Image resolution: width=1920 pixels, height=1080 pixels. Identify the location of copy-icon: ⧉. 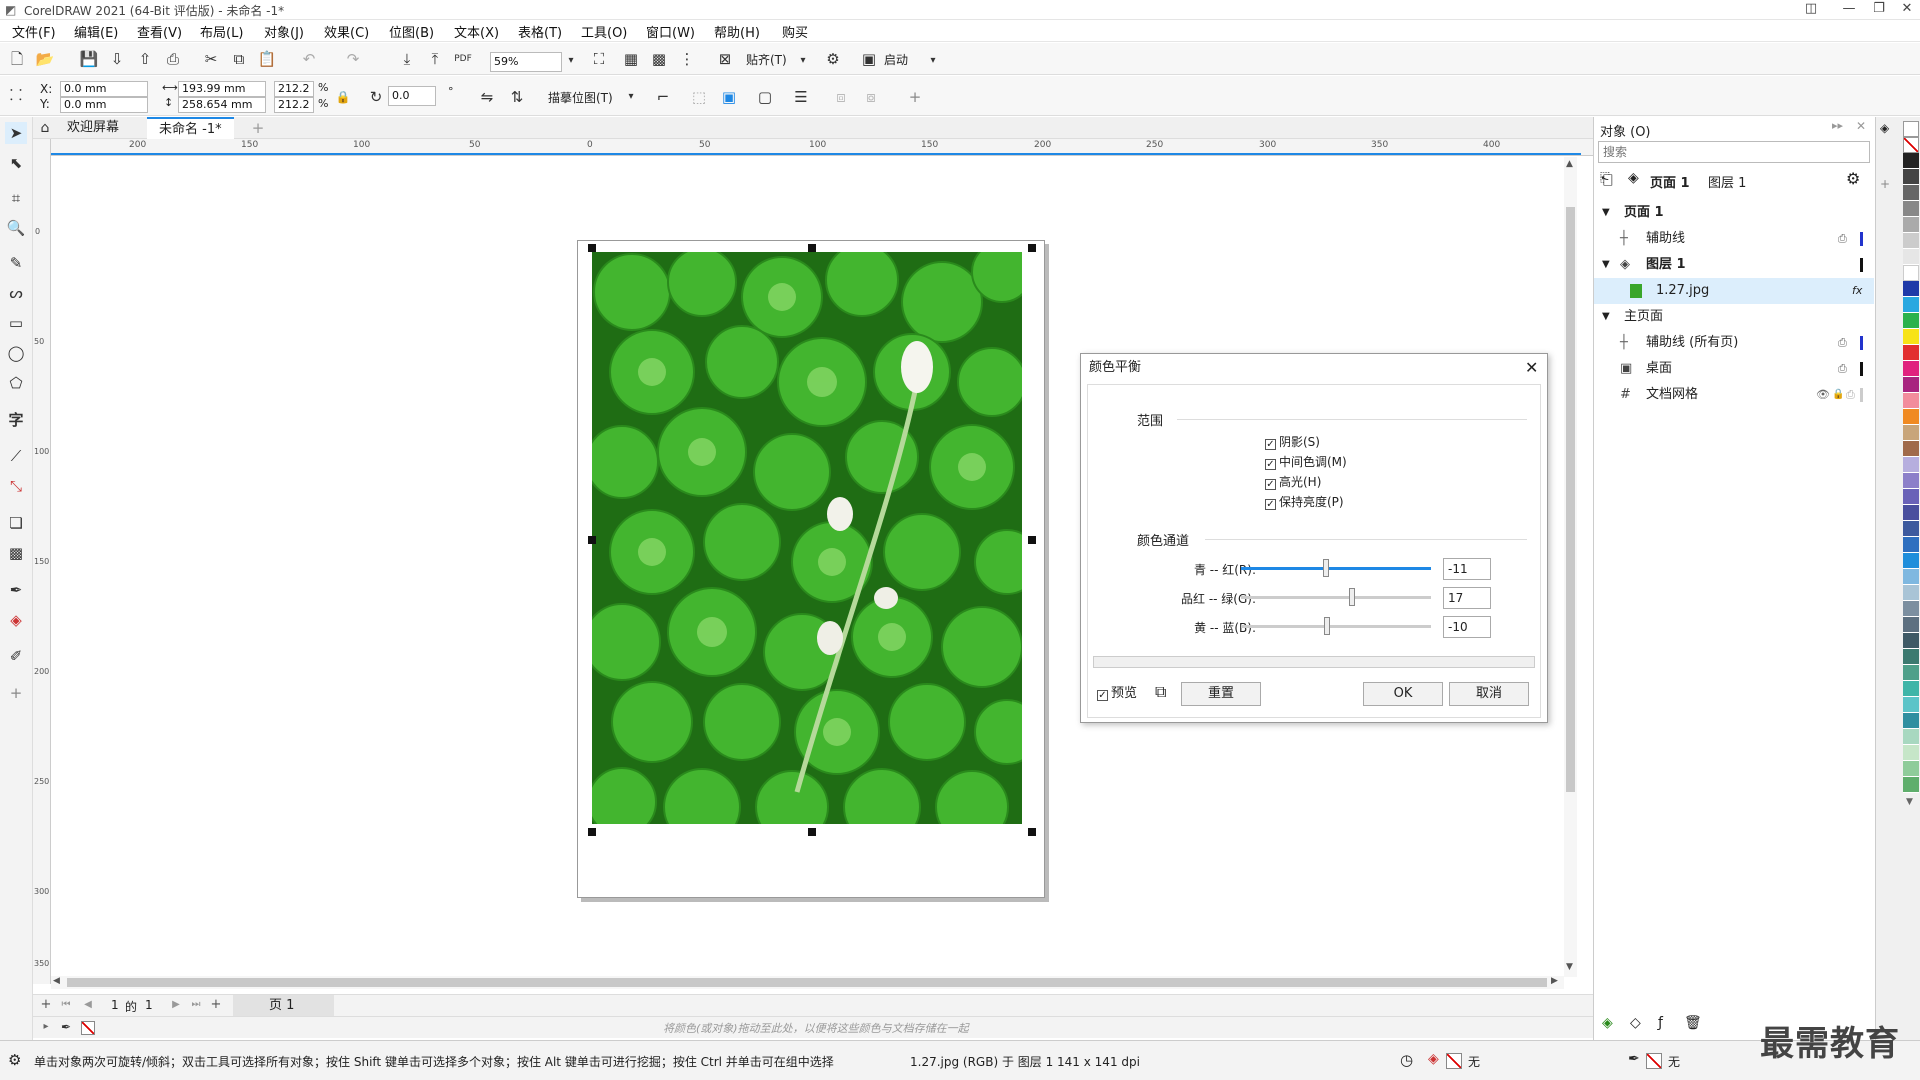
(239, 59).